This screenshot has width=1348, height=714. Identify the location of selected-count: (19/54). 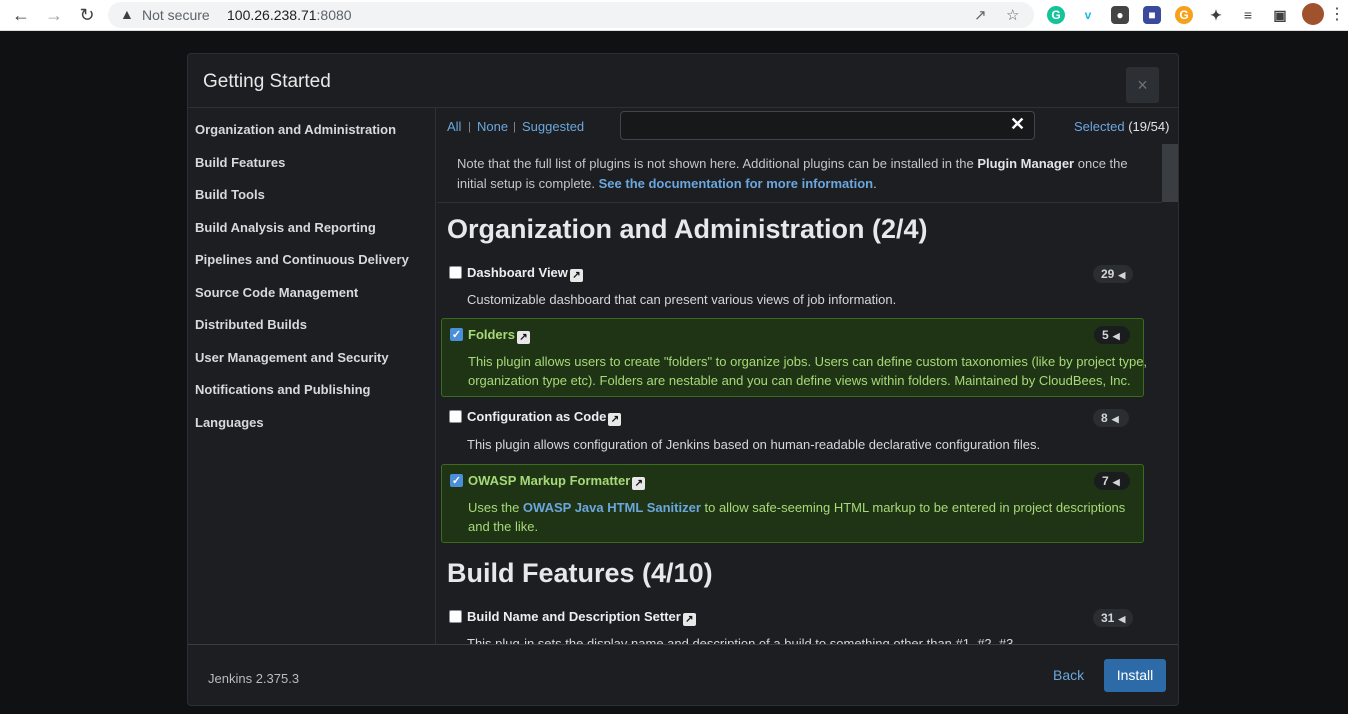
(1149, 126).